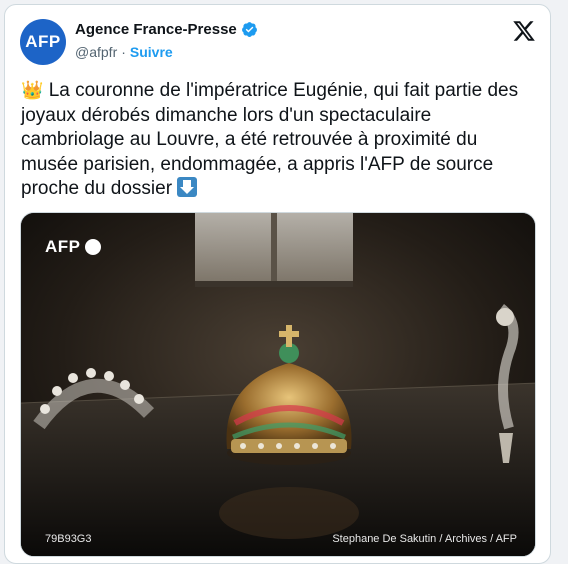  I want to click on x-logo-icon, so click(524, 31).